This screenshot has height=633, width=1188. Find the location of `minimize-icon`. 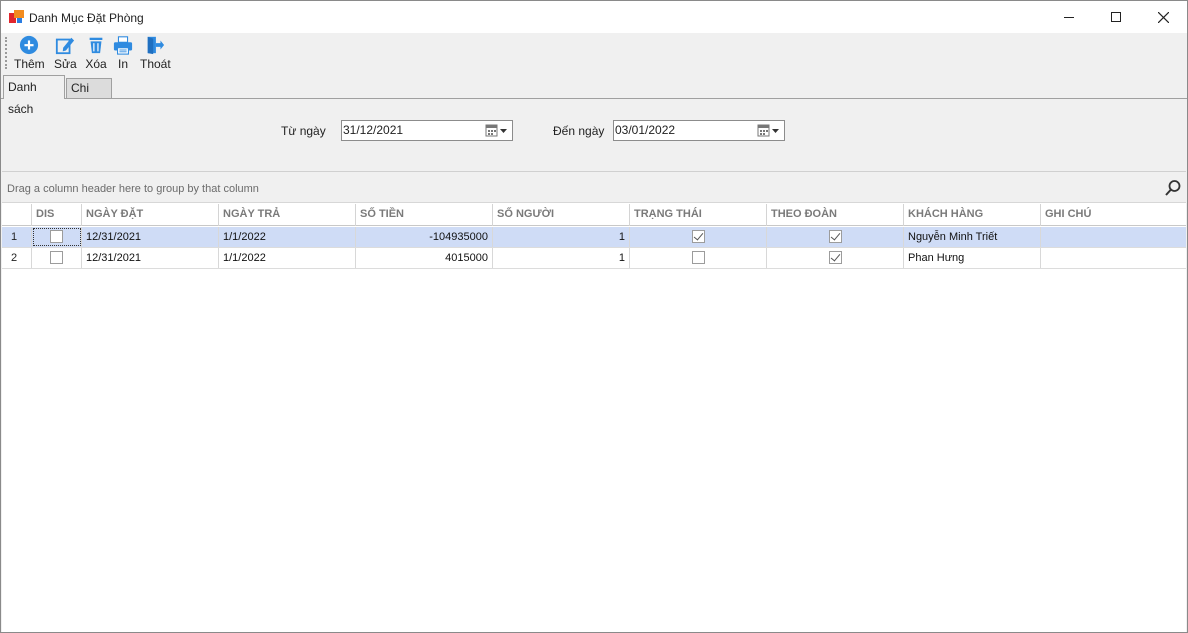

minimize-icon is located at coordinates (1069, 17).